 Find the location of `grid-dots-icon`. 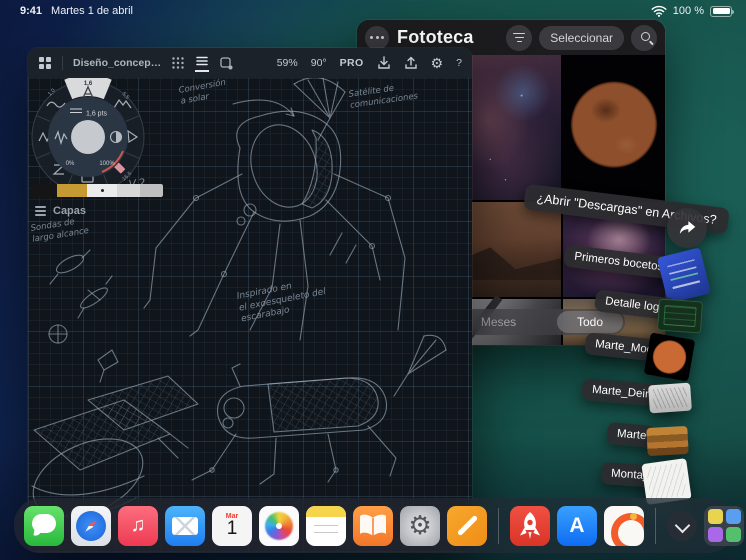

grid-dots-icon is located at coordinates (178, 63).